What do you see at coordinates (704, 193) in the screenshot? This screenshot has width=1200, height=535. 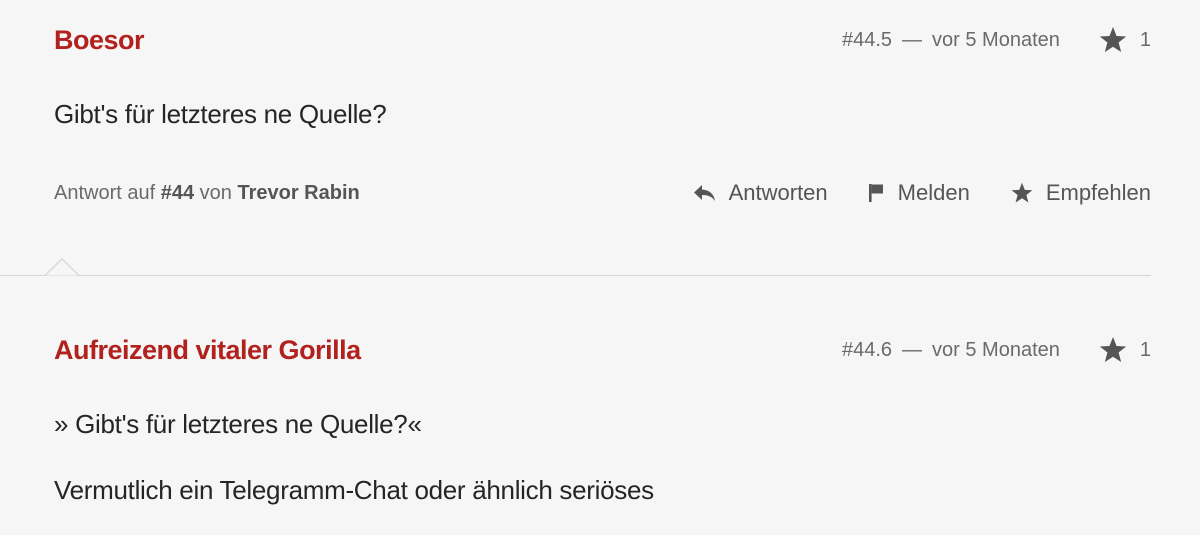 I see `reply-arrow-icon` at bounding box center [704, 193].